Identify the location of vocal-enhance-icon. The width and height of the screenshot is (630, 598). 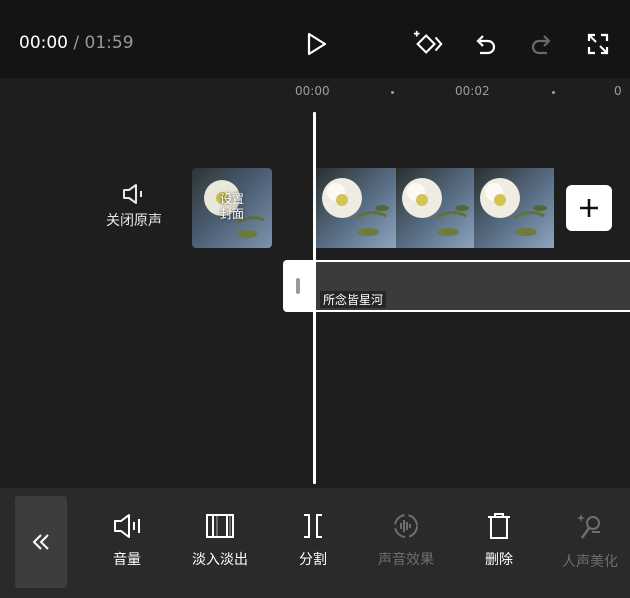
(588, 526).